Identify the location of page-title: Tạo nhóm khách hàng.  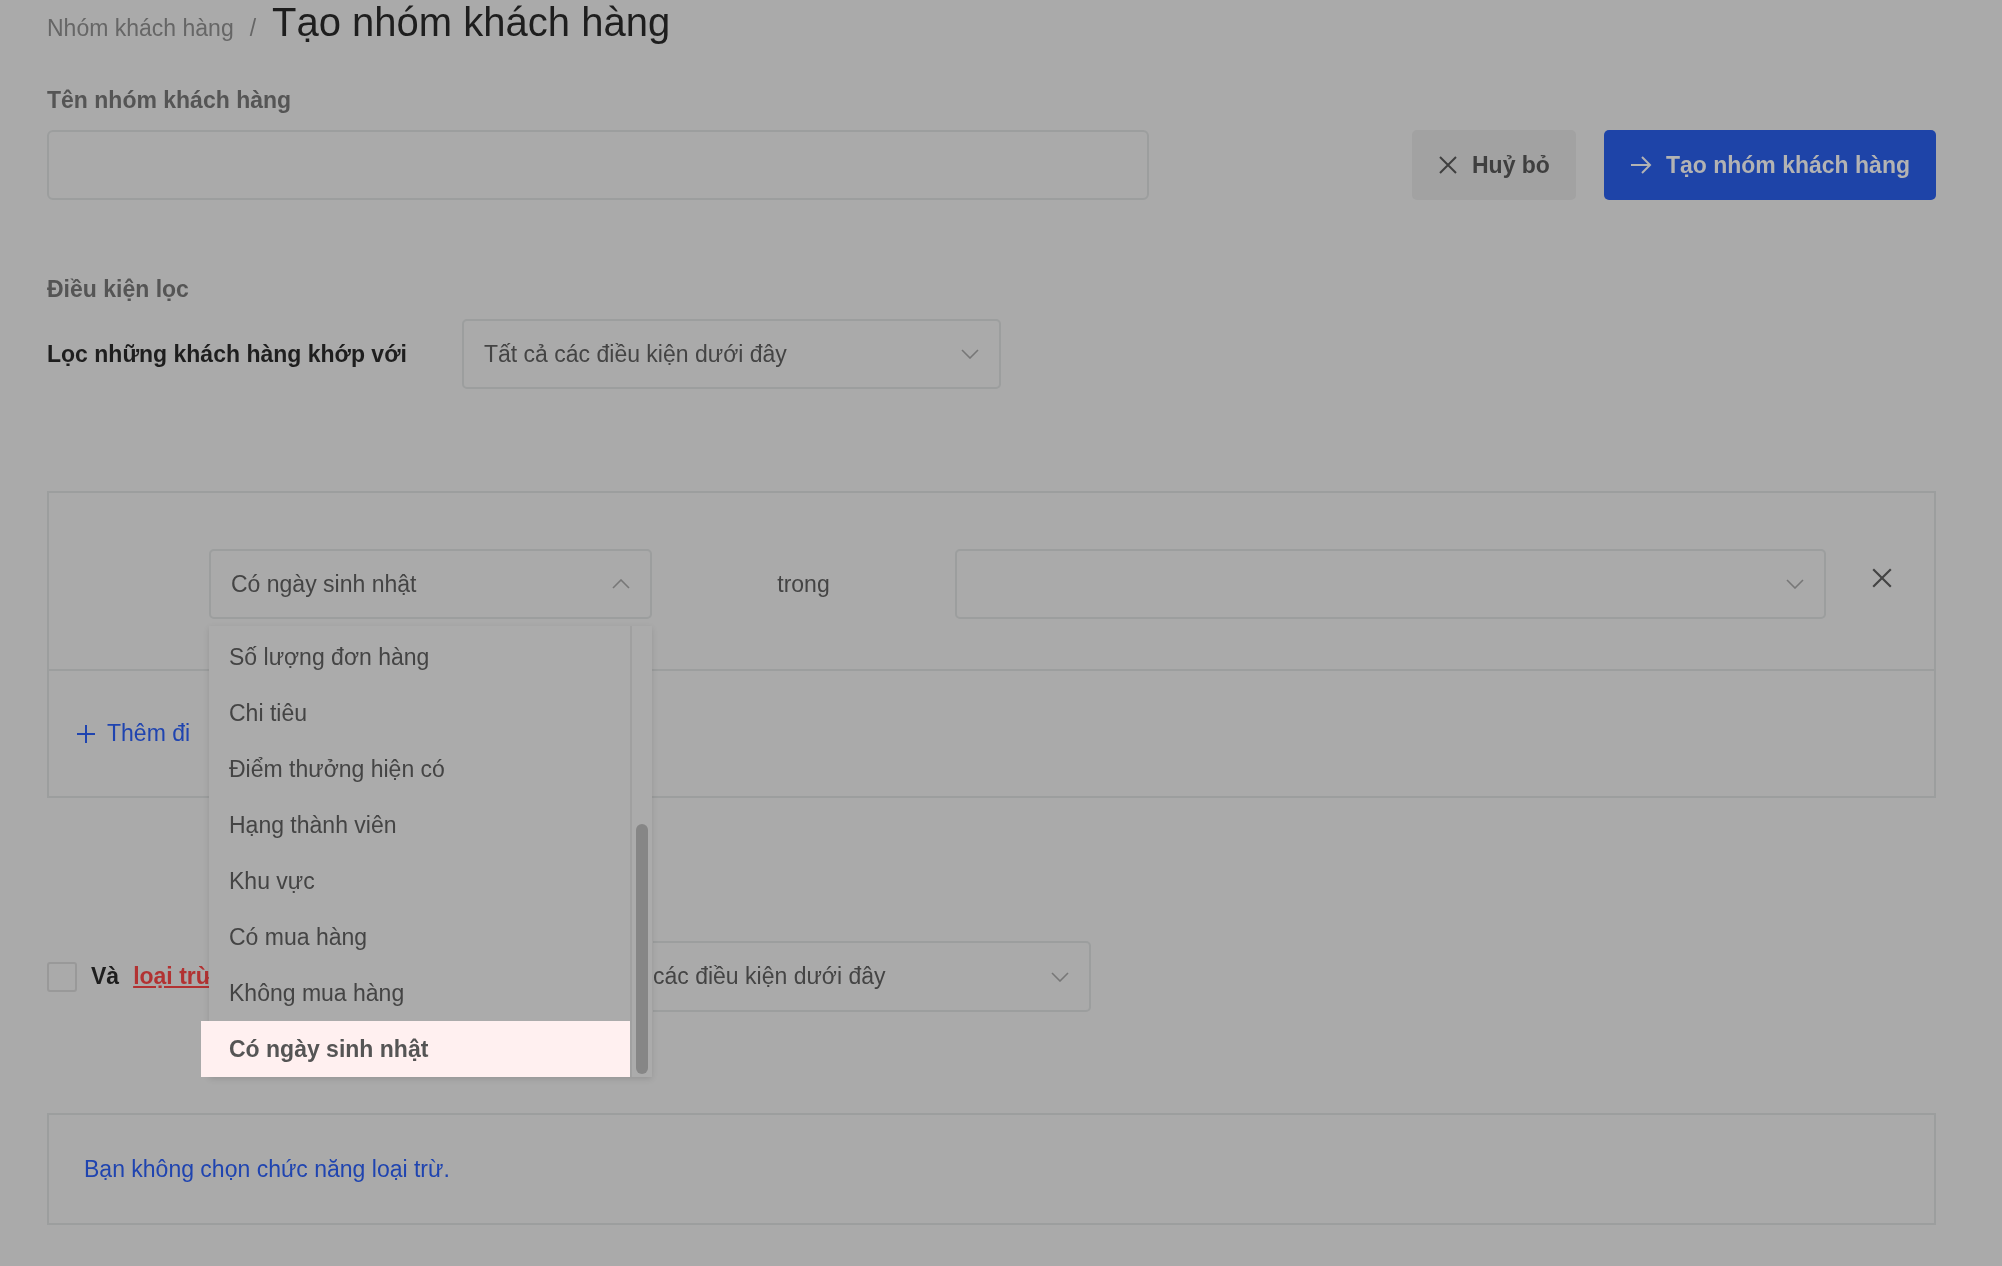
(471, 22).